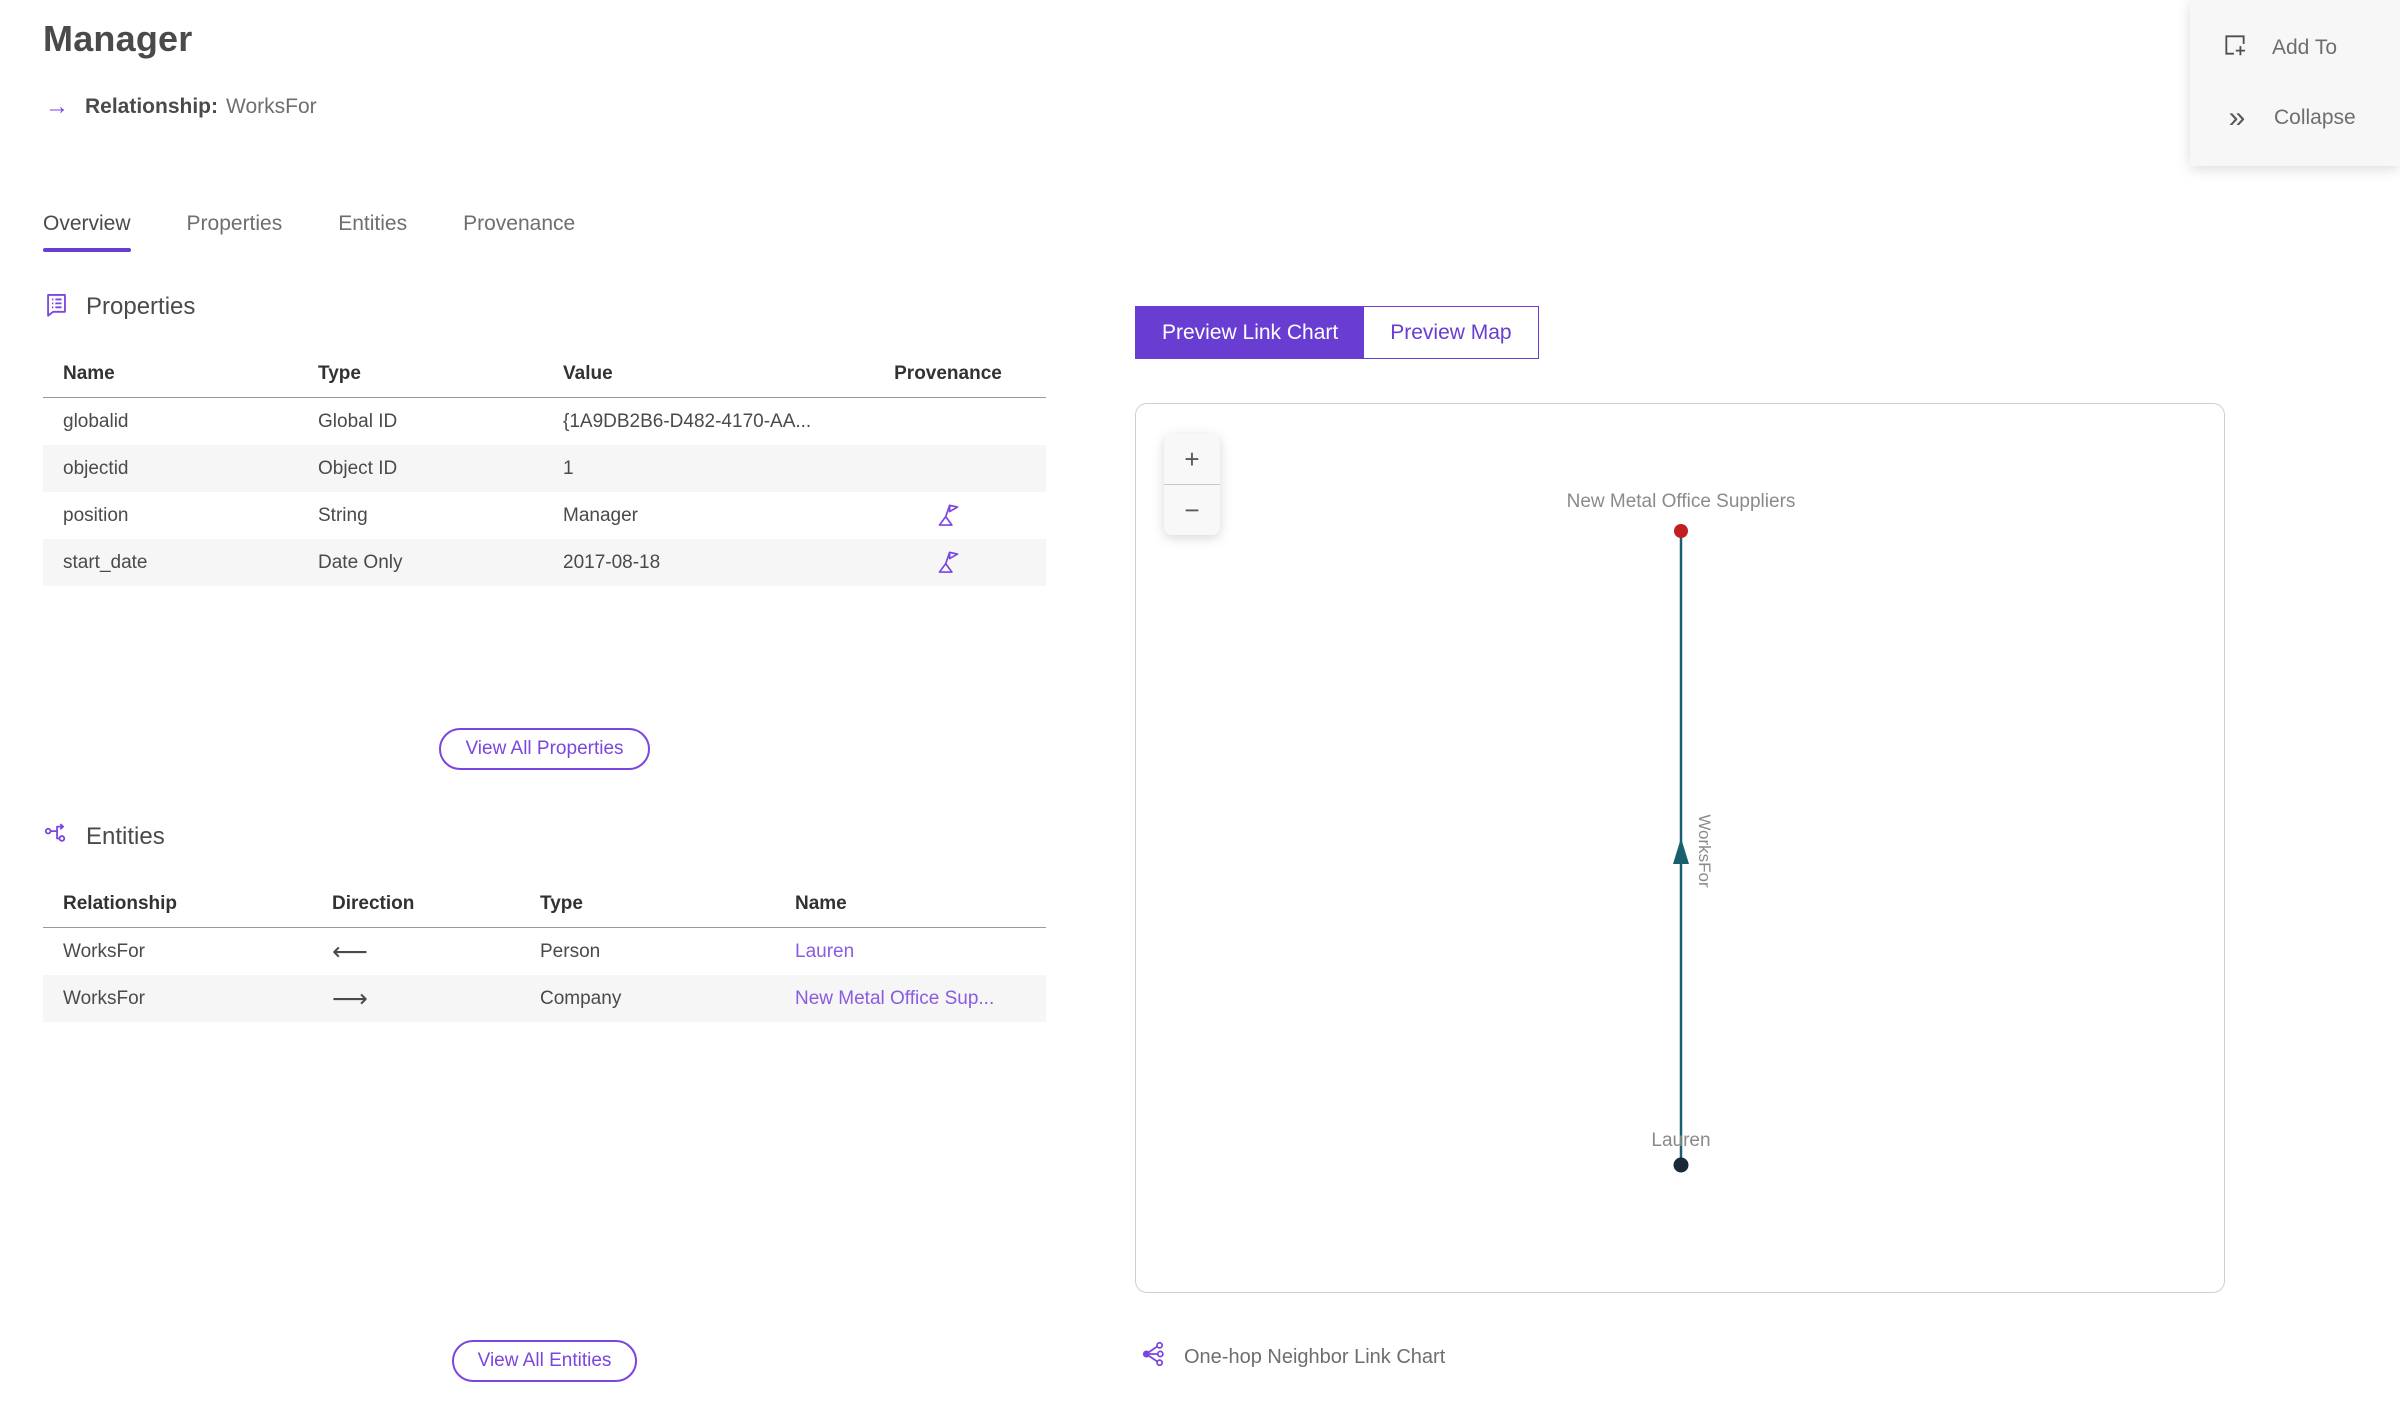  What do you see at coordinates (141, 306) in the screenshot?
I see `properties-section-title: Properties` at bounding box center [141, 306].